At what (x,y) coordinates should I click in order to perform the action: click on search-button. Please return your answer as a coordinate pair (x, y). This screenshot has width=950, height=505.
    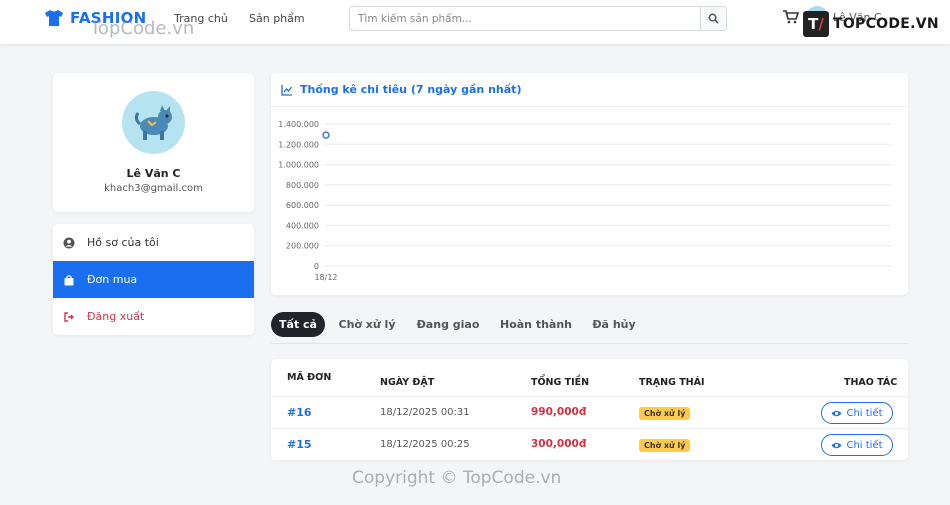
    Looking at the image, I should click on (713, 18).